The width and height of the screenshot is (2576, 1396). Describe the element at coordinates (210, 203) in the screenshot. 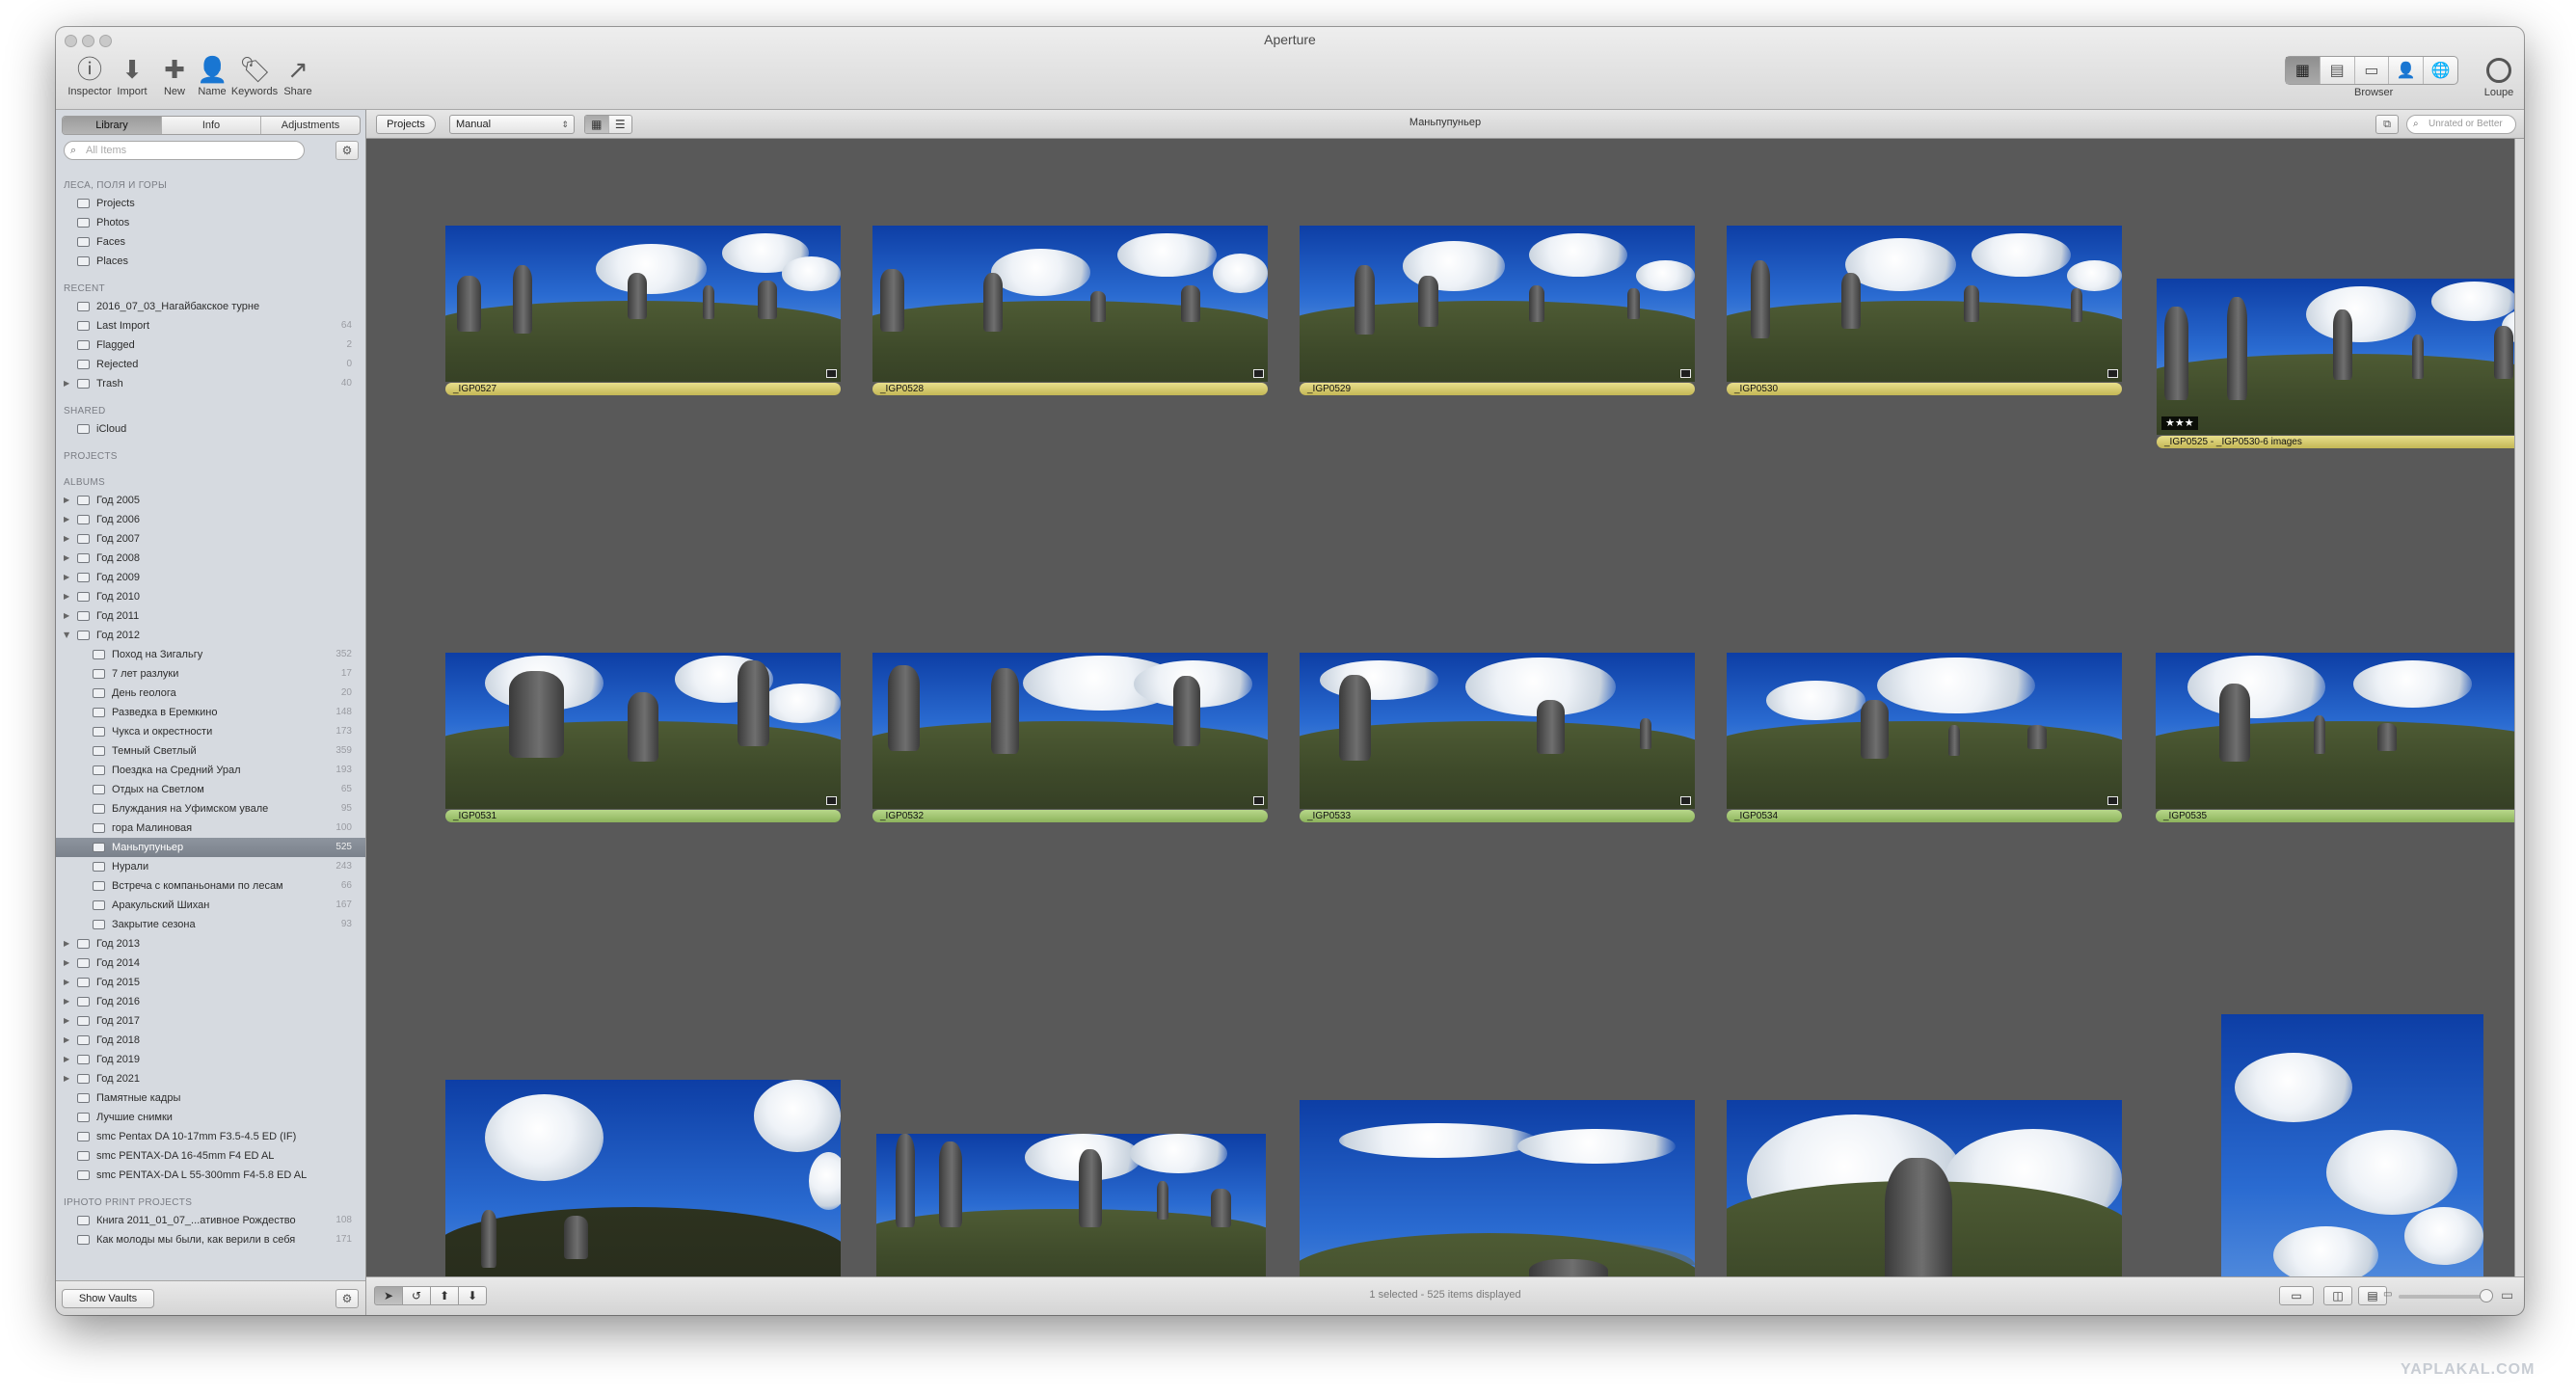

I see `sidebar-item: Projects` at that location.